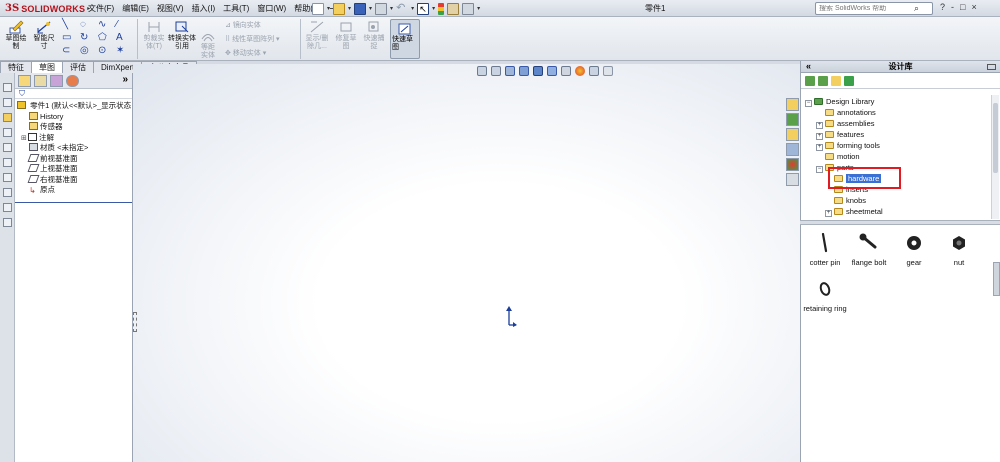 The width and height of the screenshot is (1000, 462). I want to click on add-to-library-icon, so click(810, 81).